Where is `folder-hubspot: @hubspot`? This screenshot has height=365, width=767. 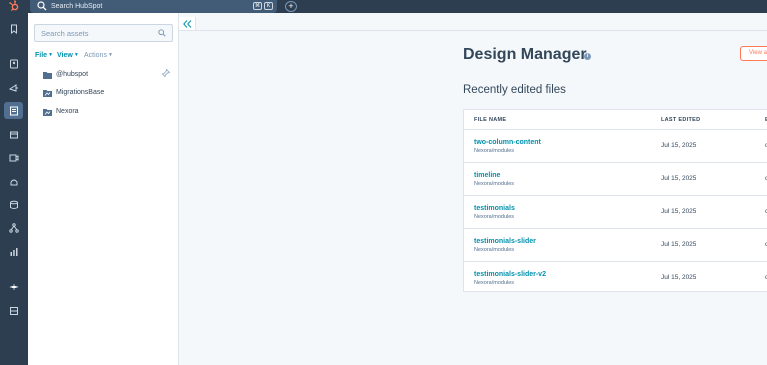 folder-hubspot: @hubspot is located at coordinates (108, 75).